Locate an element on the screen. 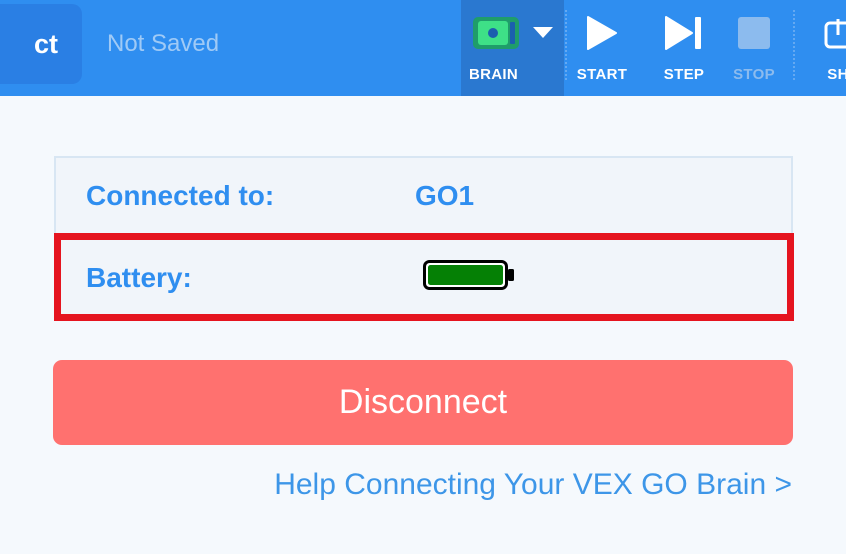 Image resolution: width=846 pixels, height=554 pixels. device-name: GO1 is located at coordinates (445, 195).